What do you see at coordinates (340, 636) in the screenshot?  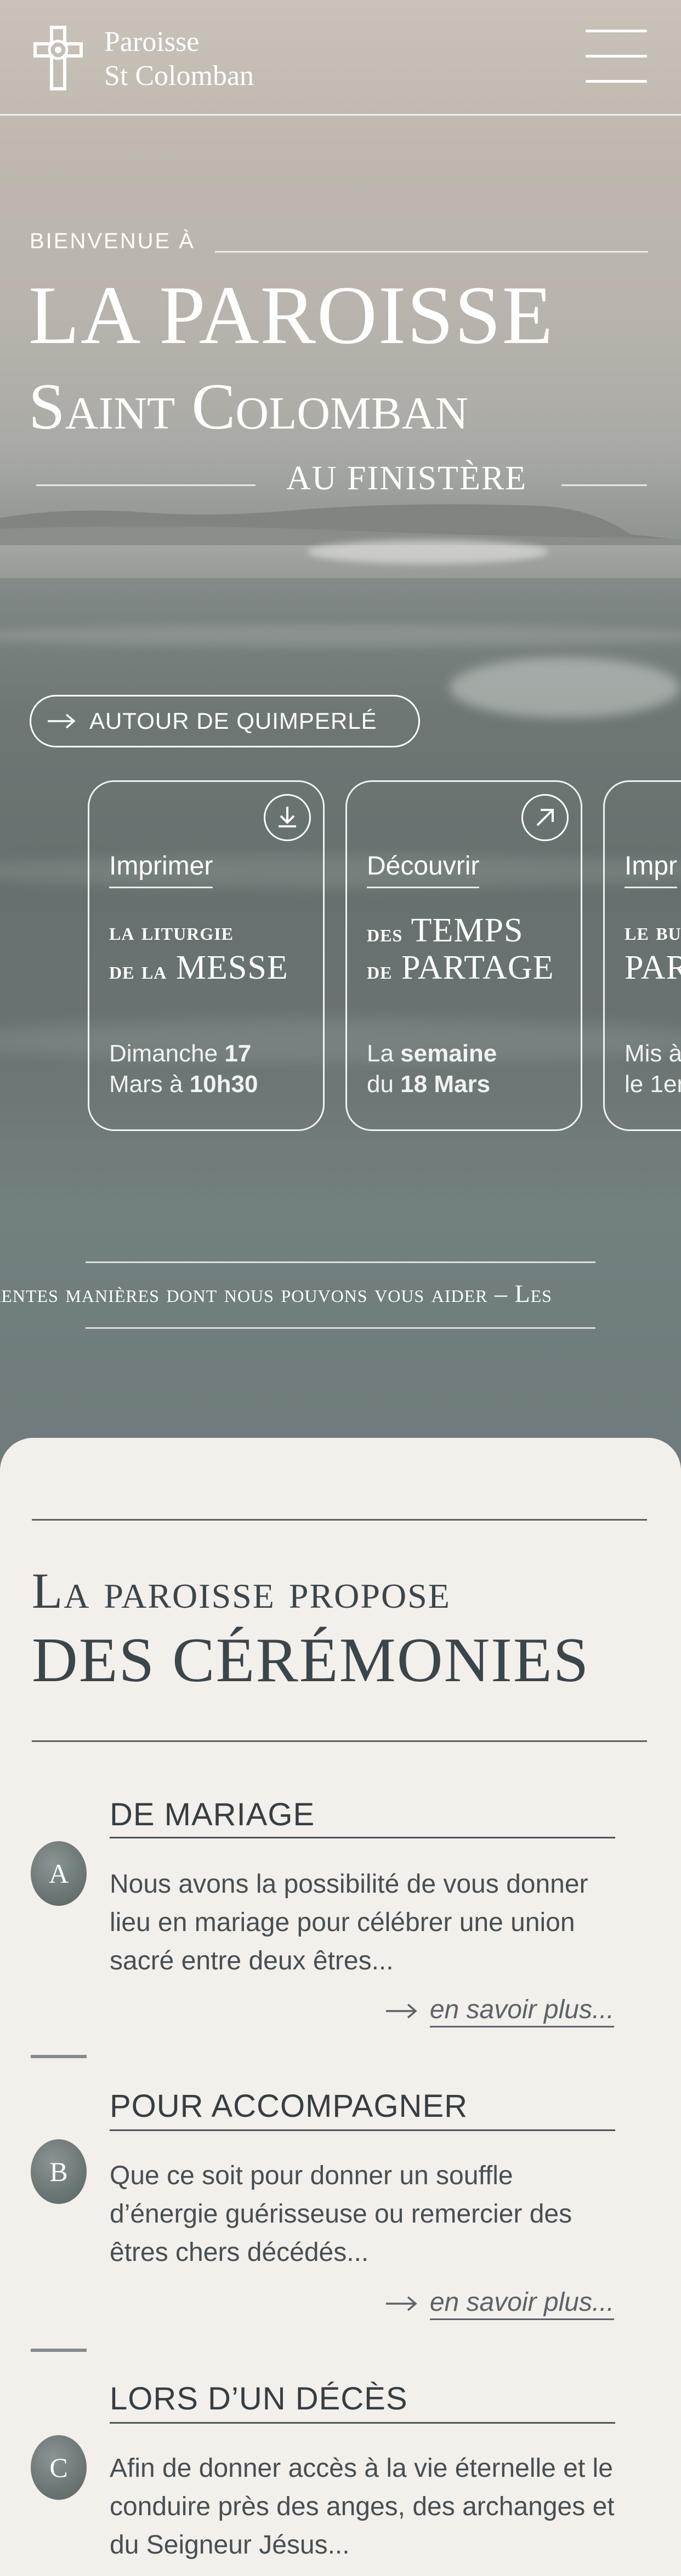 I see `wave-line` at bounding box center [340, 636].